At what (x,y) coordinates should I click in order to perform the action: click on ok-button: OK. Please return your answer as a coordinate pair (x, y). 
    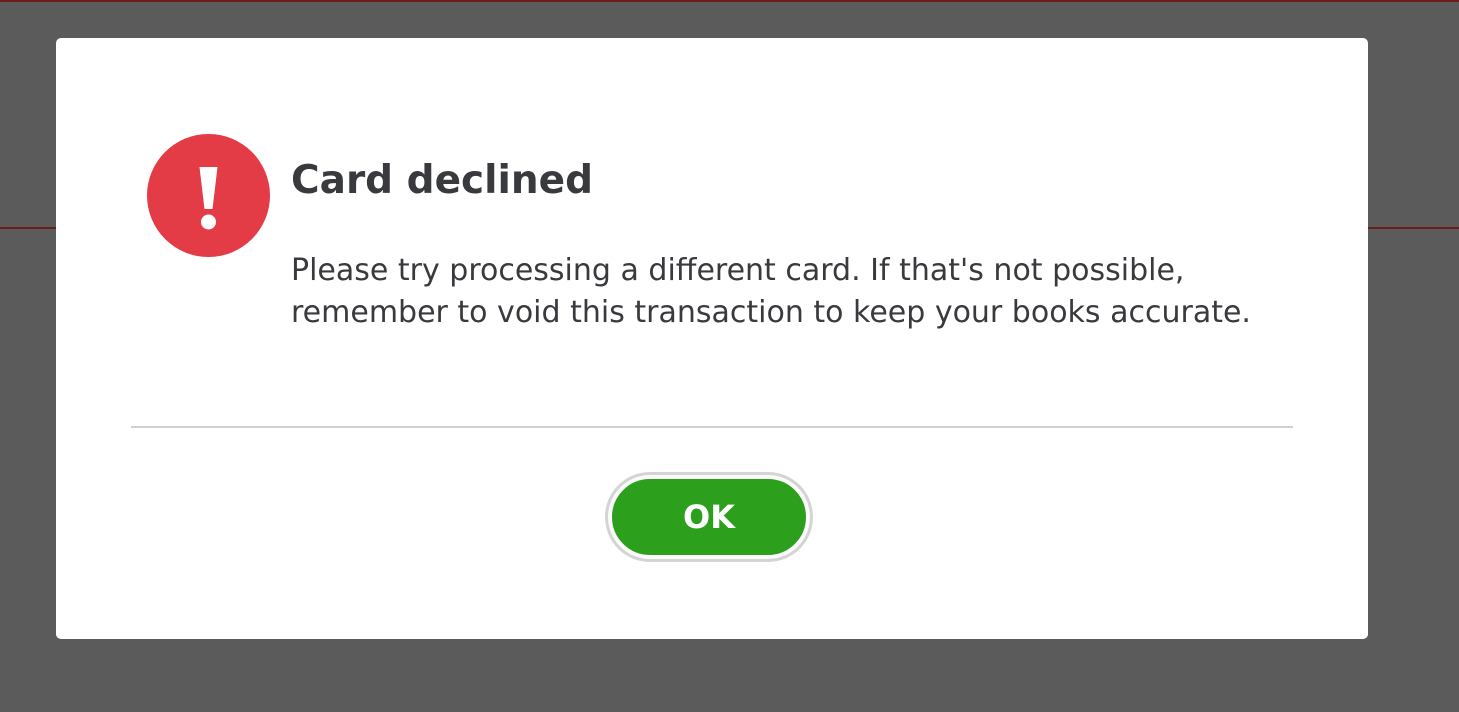
    Looking at the image, I should click on (709, 517).